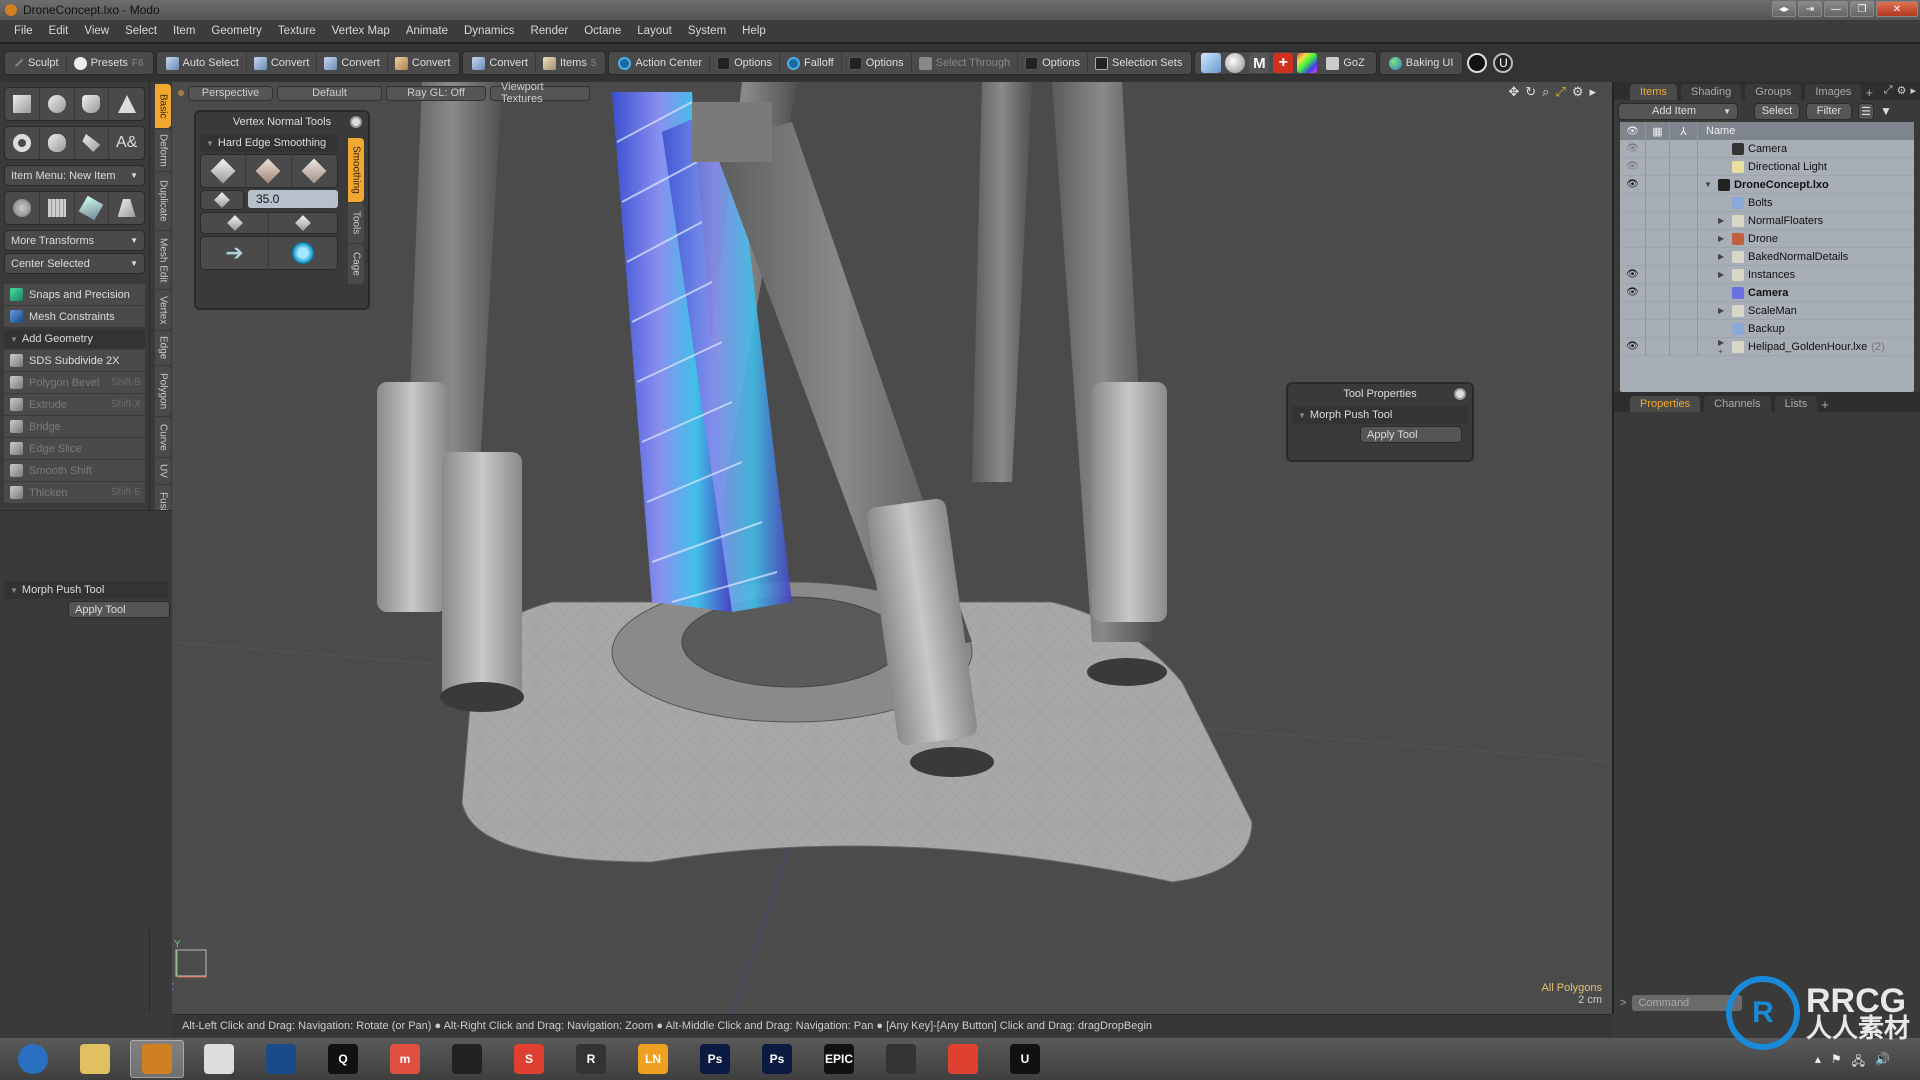  Describe the element at coordinates (219, 1059) in the screenshot. I see `taskbar-zbrush` at that location.